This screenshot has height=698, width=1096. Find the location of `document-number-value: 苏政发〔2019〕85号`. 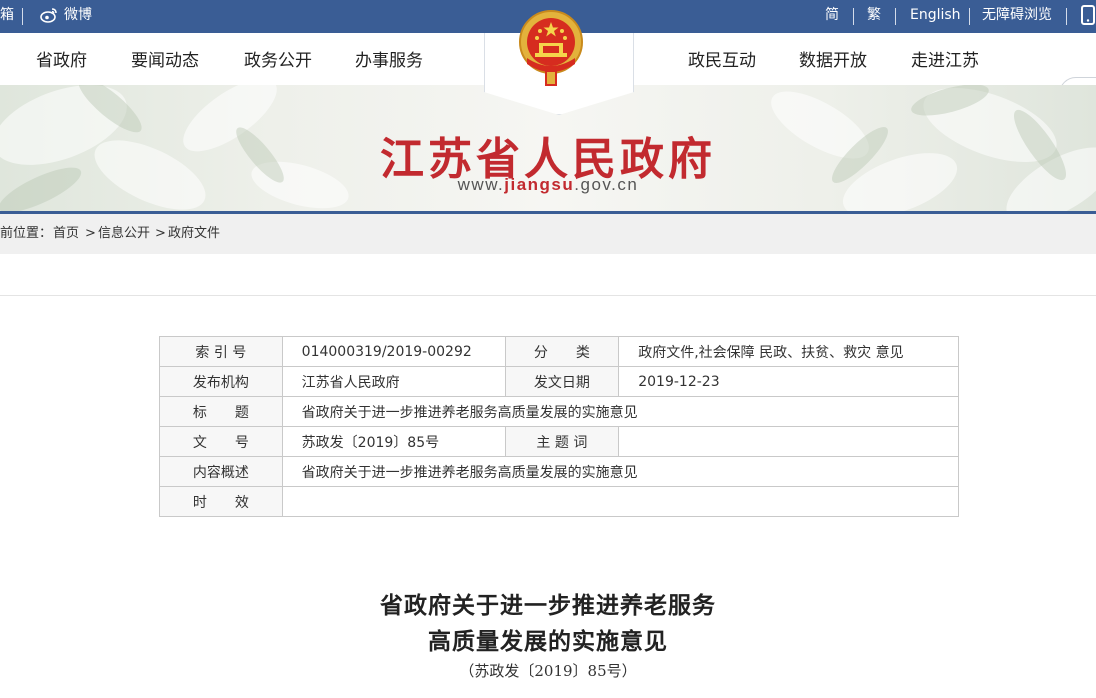

document-number-value: 苏政发〔2019〕85号 is located at coordinates (393, 441).